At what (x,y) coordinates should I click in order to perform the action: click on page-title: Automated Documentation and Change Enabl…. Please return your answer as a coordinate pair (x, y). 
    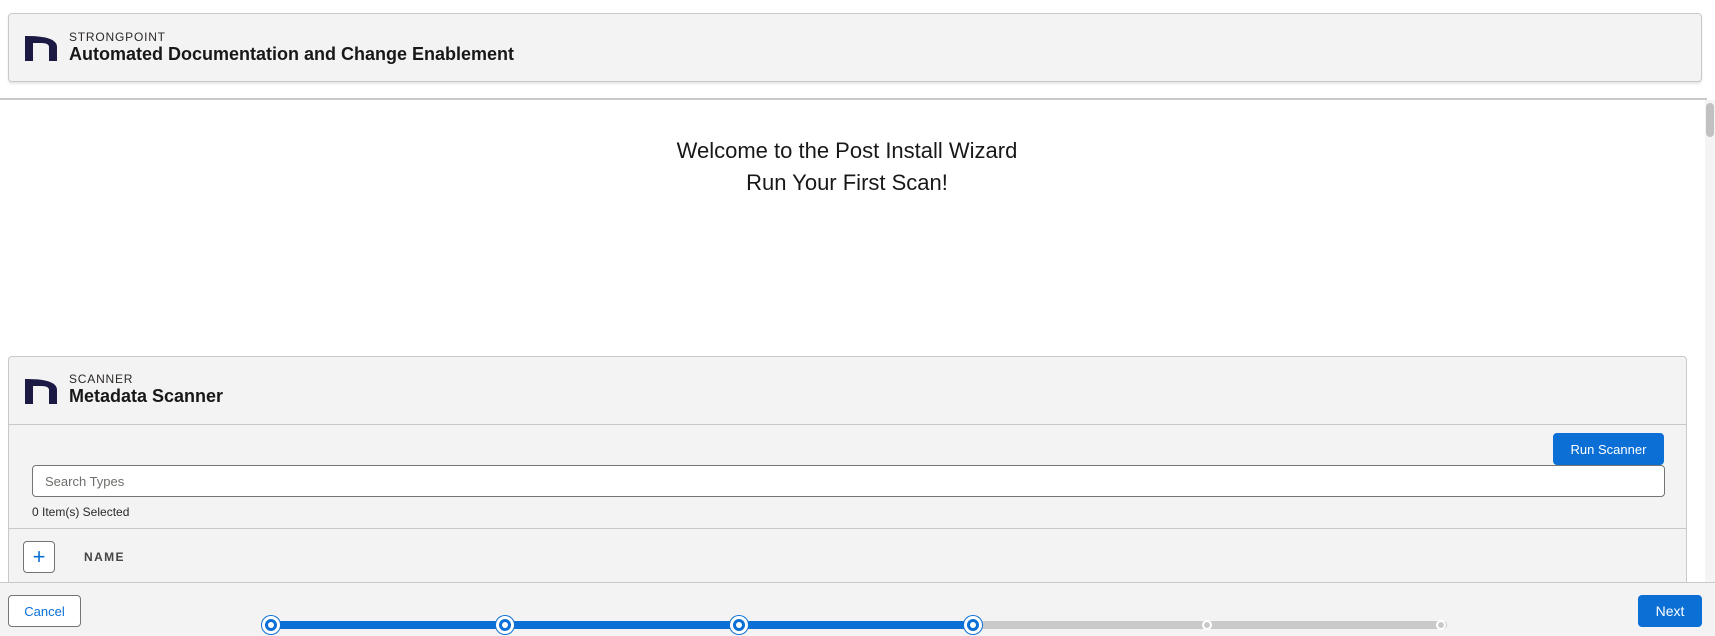
    Looking at the image, I should click on (292, 54).